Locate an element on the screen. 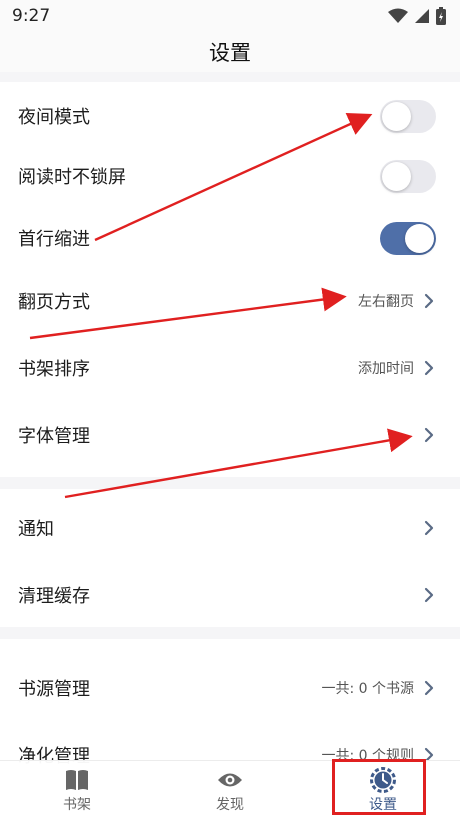 The image size is (460, 819). book-icon is located at coordinates (77, 780).